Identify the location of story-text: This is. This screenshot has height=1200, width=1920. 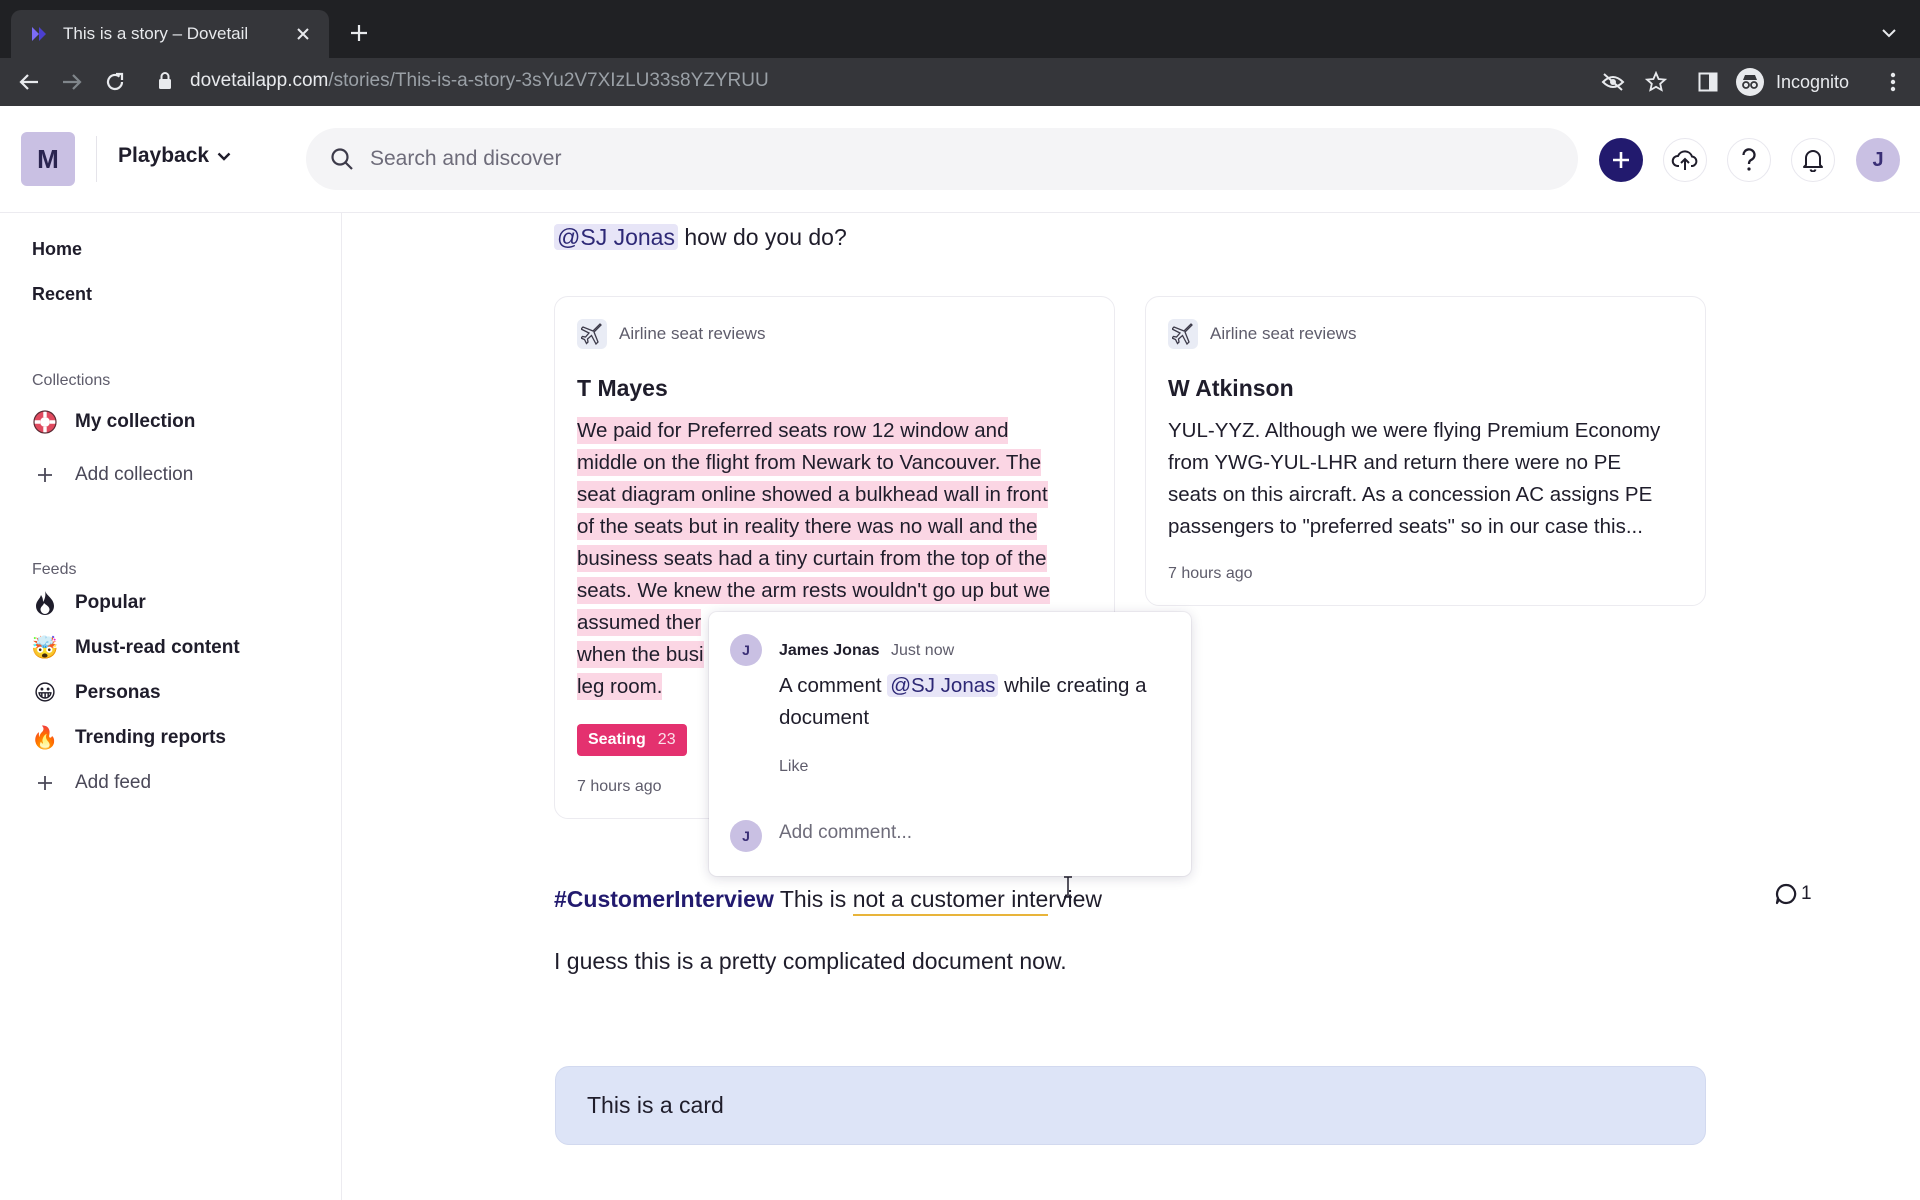
(813, 899).